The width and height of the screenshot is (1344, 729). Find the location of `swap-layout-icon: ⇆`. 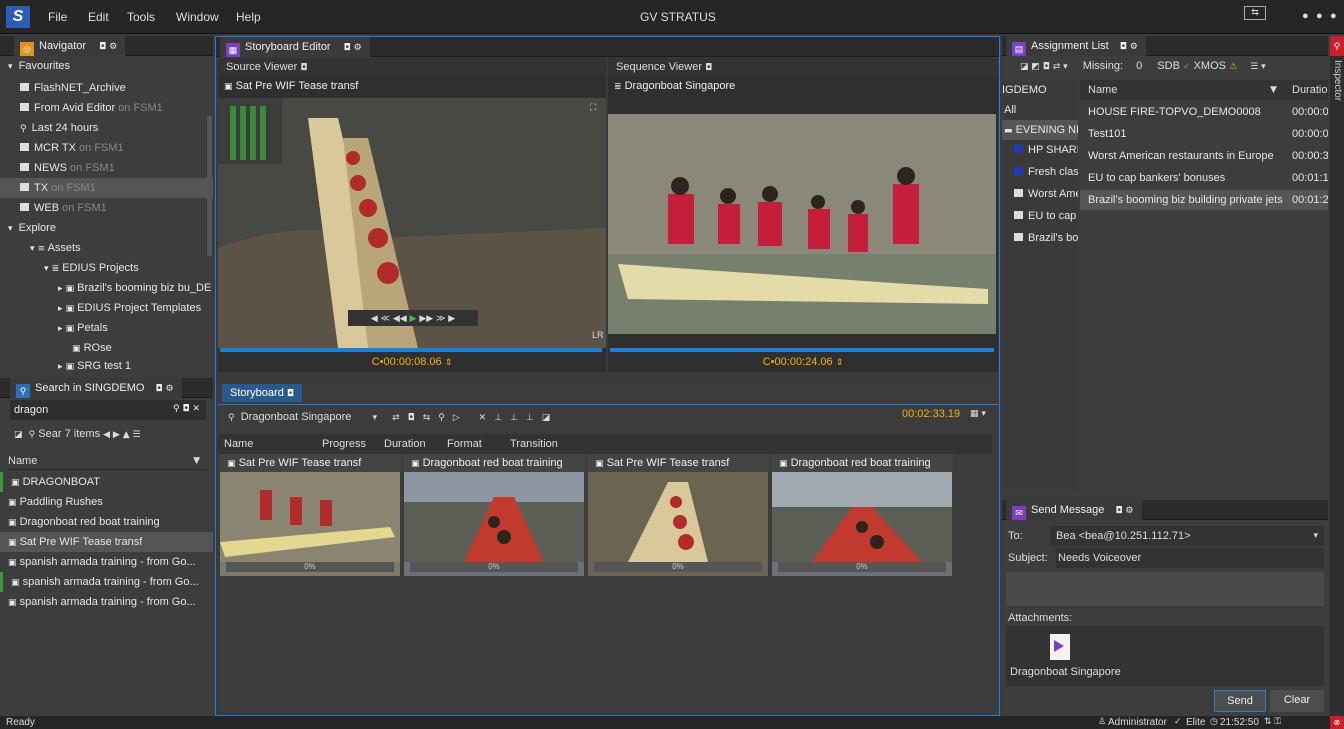

swap-layout-icon: ⇆ is located at coordinates (1255, 13).